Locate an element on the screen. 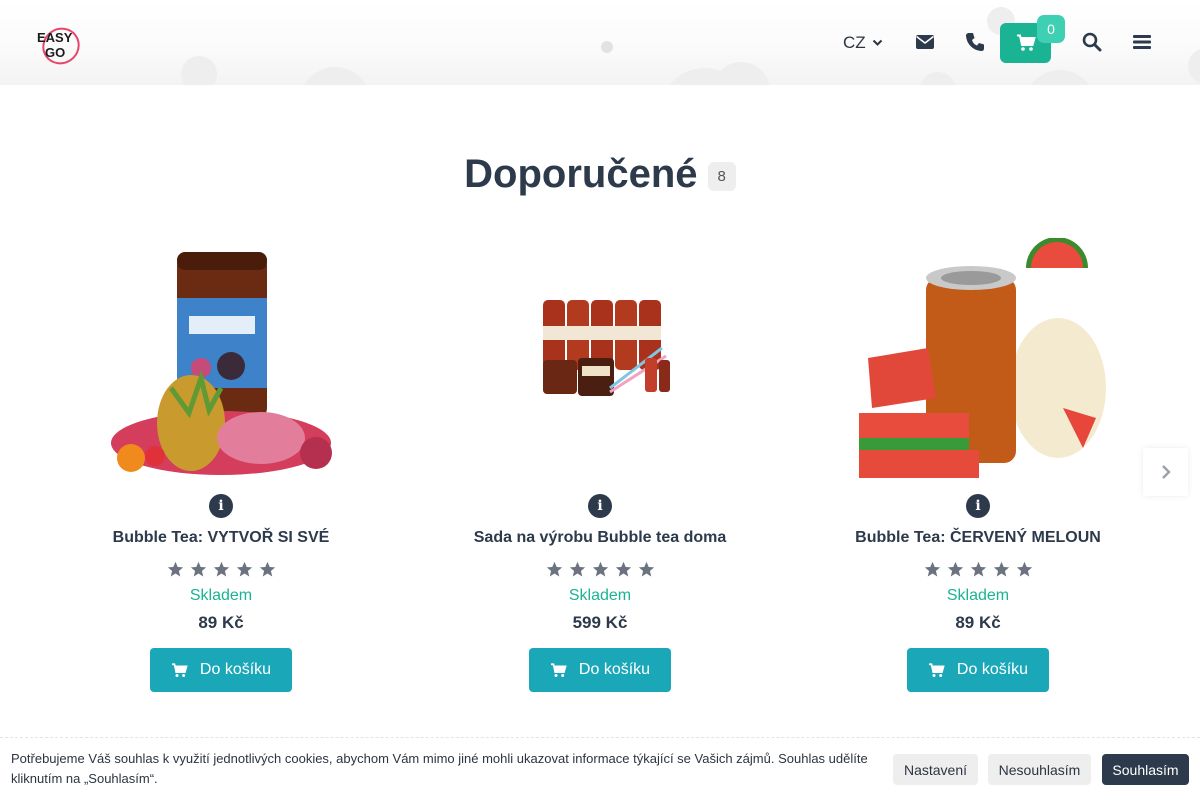  section-header: Doporučené 8 is located at coordinates (600, 174).